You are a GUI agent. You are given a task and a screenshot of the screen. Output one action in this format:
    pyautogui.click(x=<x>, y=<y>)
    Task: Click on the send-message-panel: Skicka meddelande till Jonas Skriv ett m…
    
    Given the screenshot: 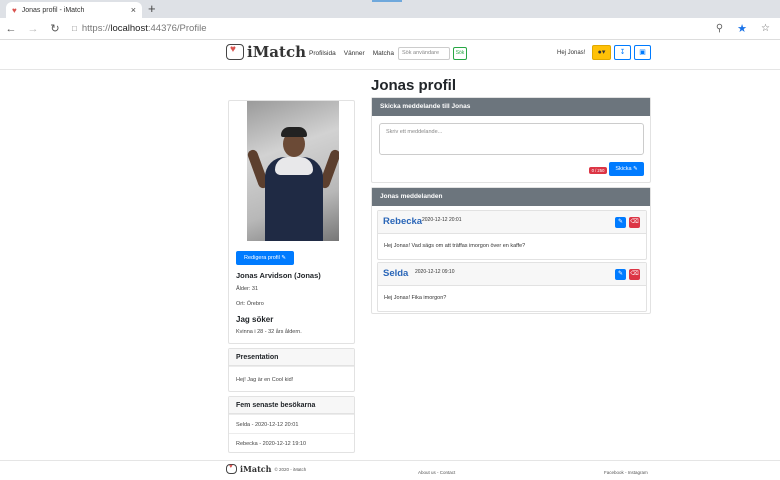 What is the action you would take?
    pyautogui.click(x=511, y=140)
    